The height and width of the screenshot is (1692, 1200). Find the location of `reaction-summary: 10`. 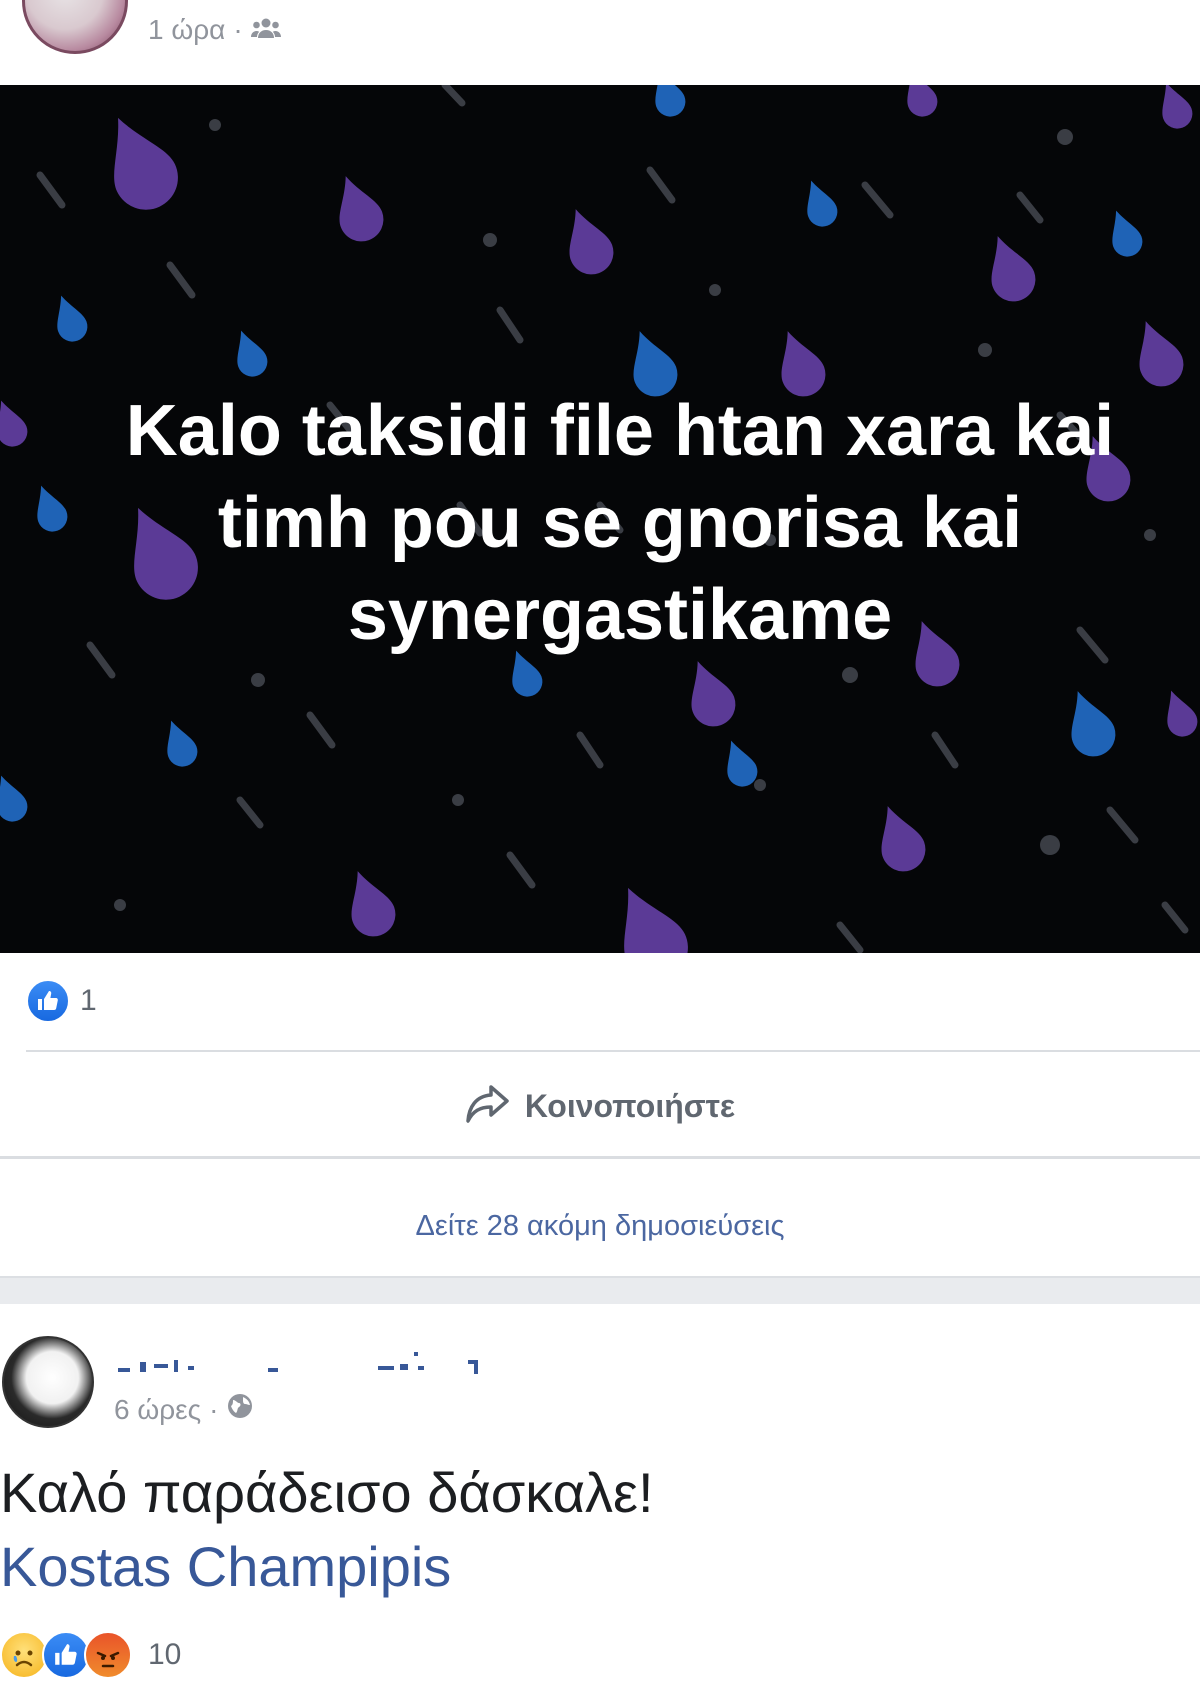

reaction-summary: 10 is located at coordinates (90, 1655).